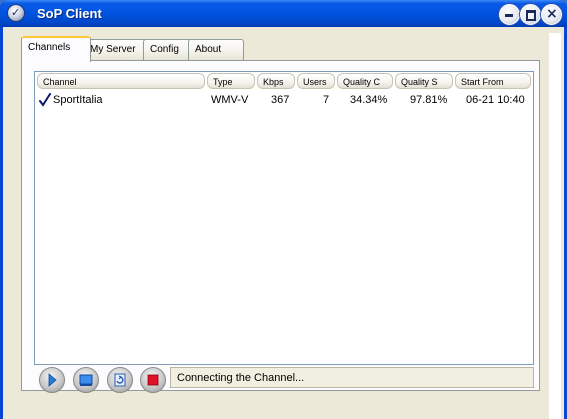 The image size is (567, 419). Describe the element at coordinates (231, 81) in the screenshot. I see `column-header-type: Type` at that location.